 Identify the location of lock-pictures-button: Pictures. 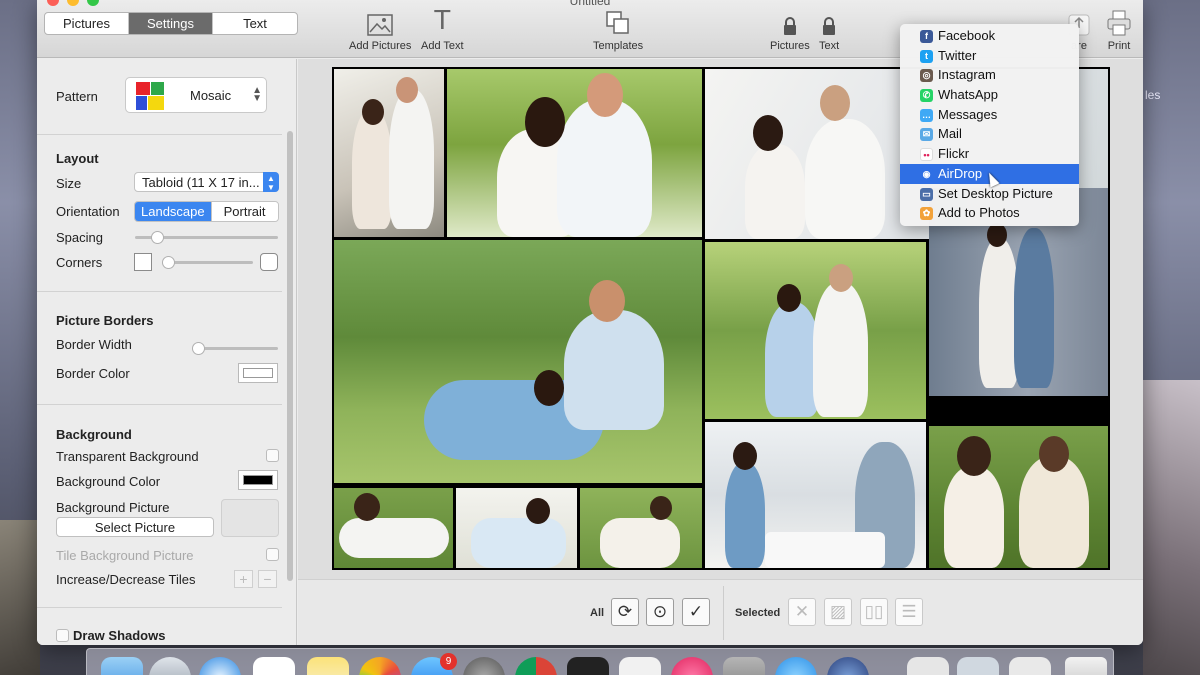
(790, 31).